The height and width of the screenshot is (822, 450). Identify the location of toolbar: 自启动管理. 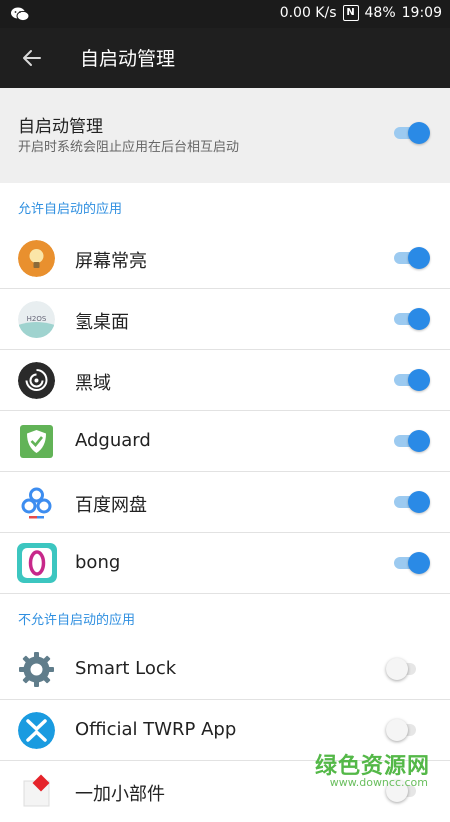
(225, 58).